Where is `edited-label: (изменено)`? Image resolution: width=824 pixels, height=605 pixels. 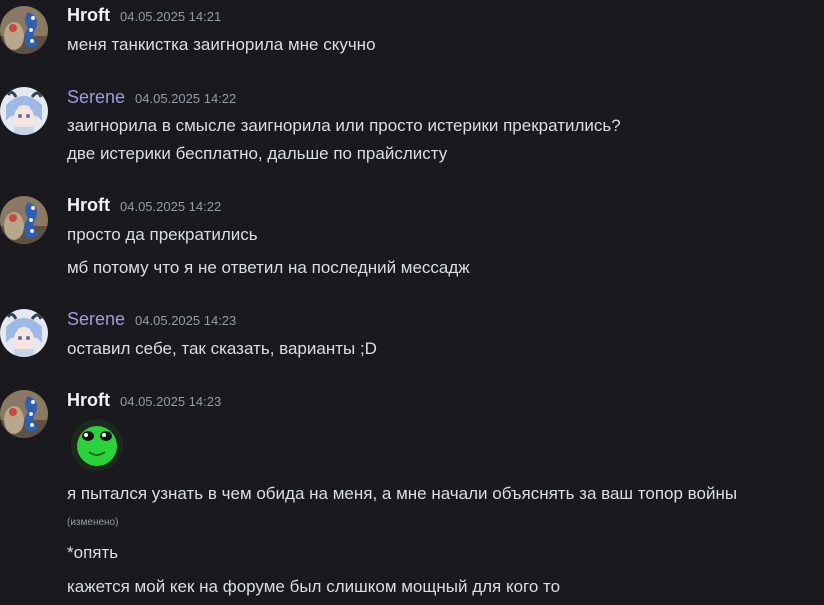 edited-label: (изменено) is located at coordinates (93, 522).